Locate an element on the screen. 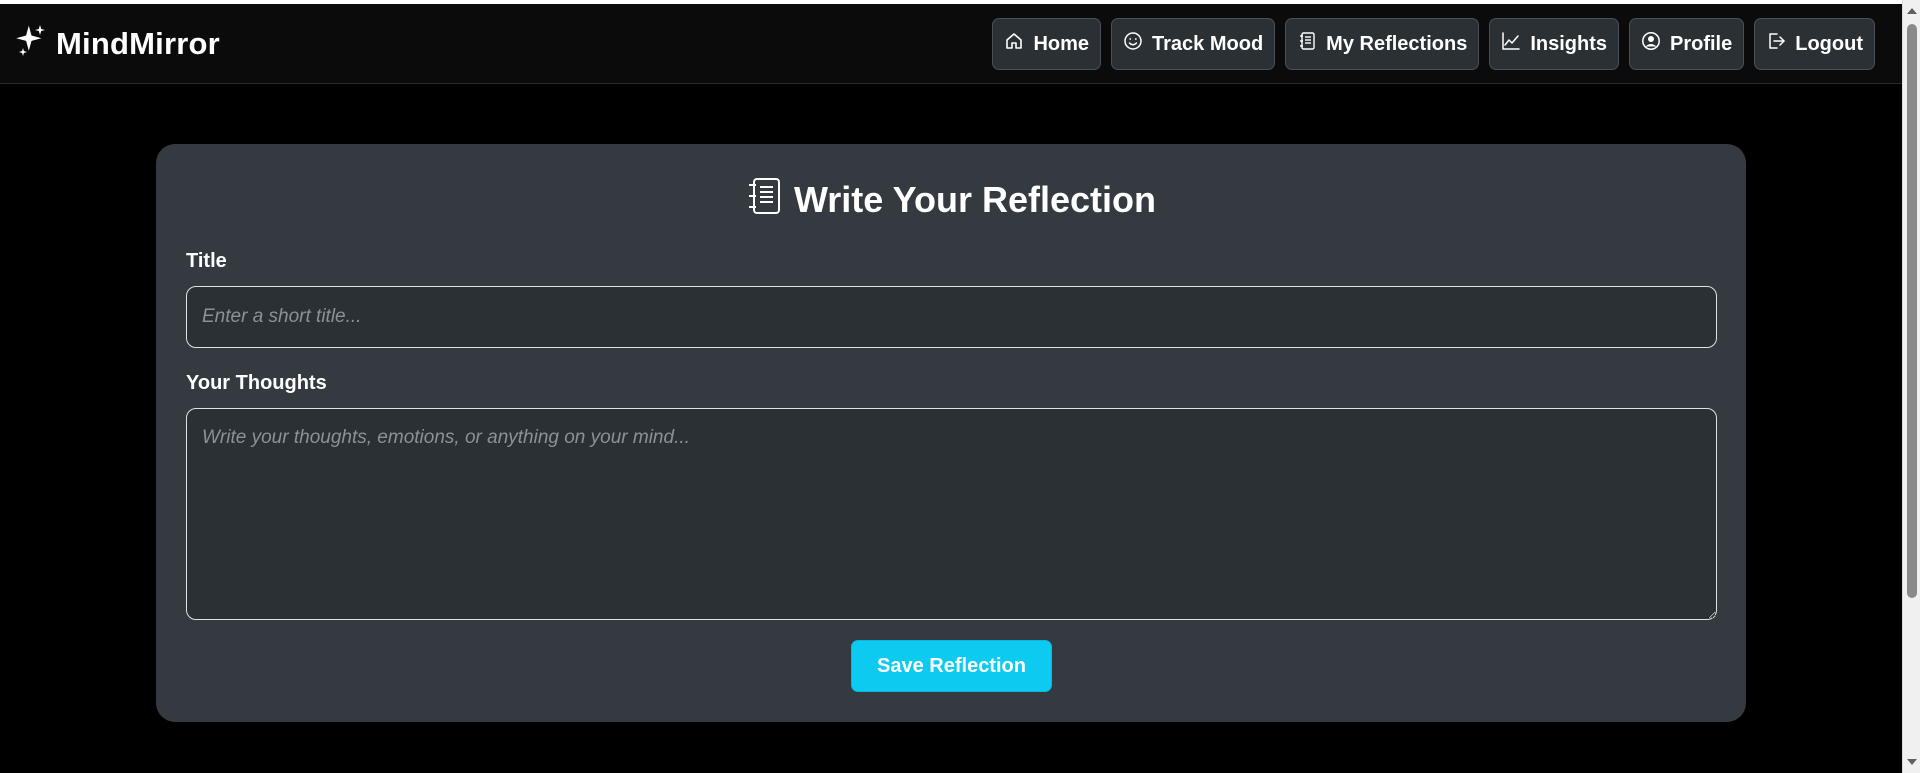 This screenshot has width=1920, height=773. nav-home-button: Home is located at coordinates (1047, 44).